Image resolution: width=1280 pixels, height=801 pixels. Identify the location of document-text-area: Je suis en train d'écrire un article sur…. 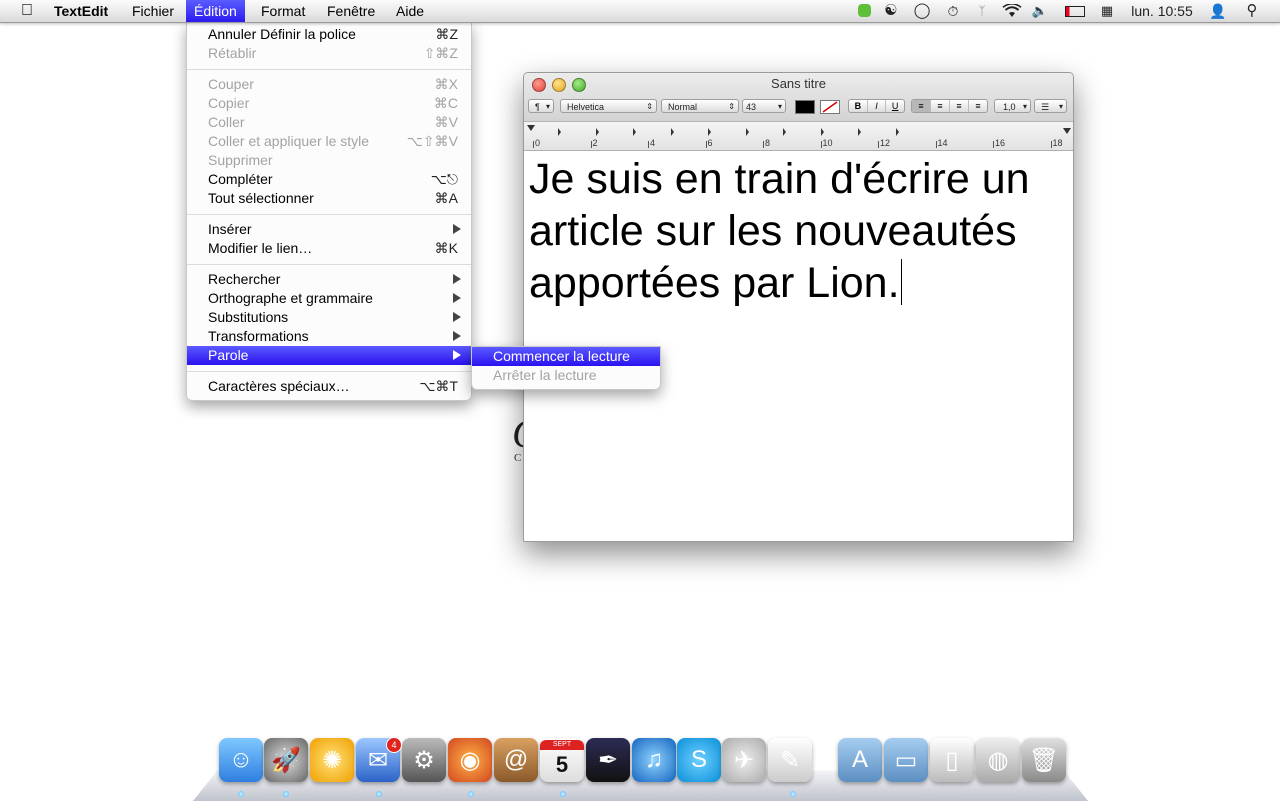
(796, 231).